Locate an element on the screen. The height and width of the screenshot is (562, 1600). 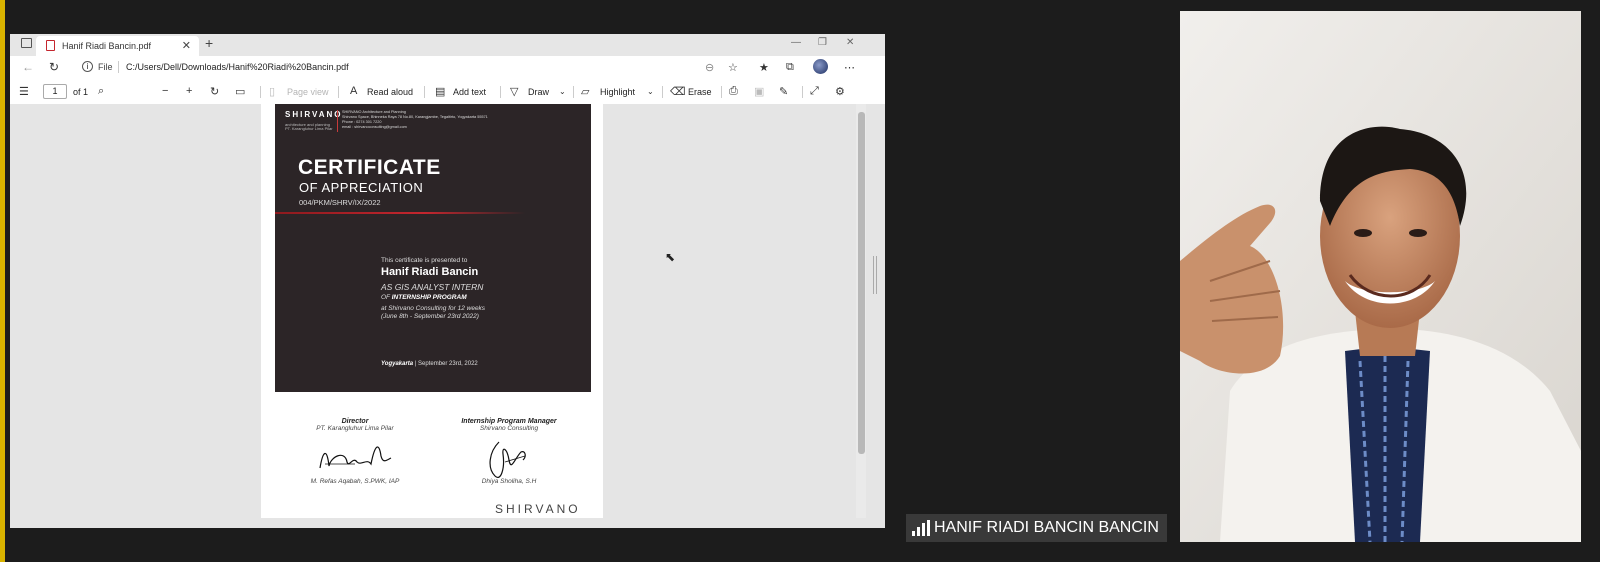
restore-icon: ❐ is located at coordinates (822, 42).